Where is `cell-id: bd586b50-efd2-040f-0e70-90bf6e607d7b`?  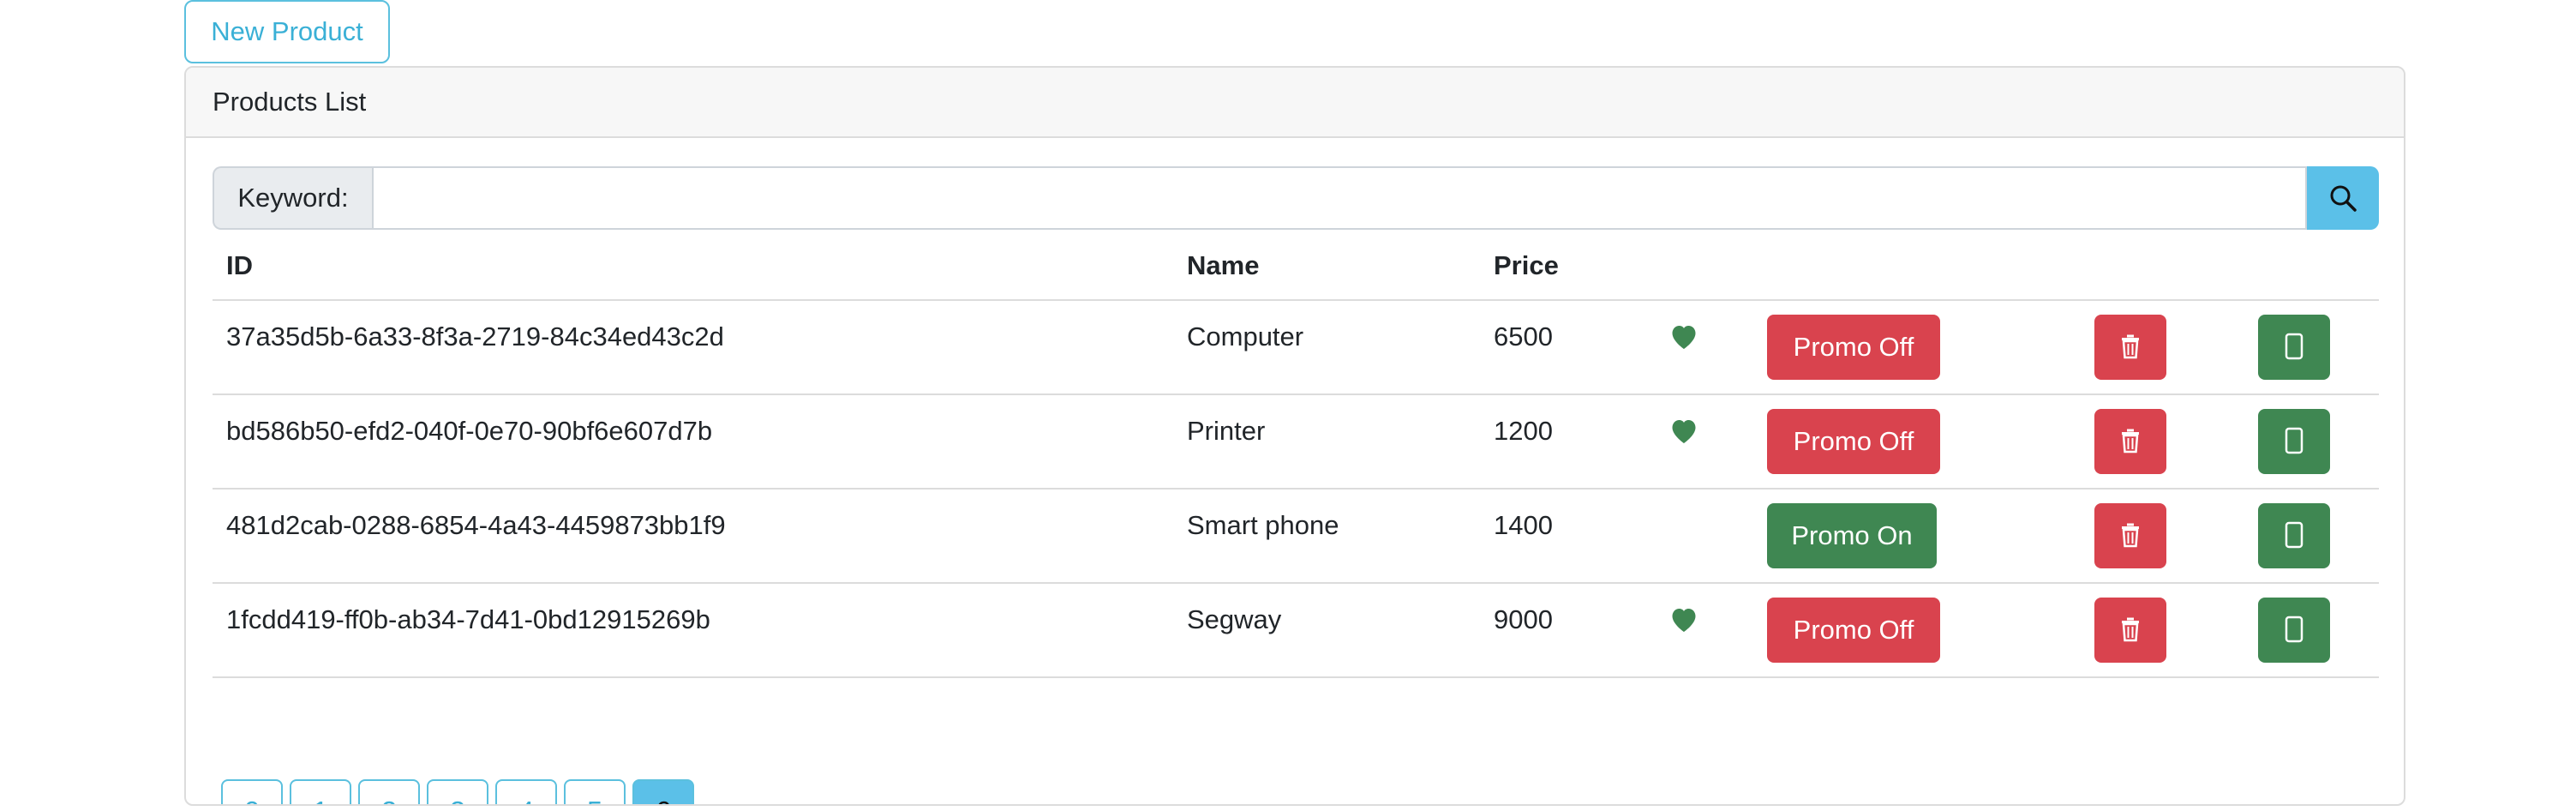
cell-id: bd586b50-efd2-040f-0e70-90bf6e607d7b is located at coordinates (469, 431).